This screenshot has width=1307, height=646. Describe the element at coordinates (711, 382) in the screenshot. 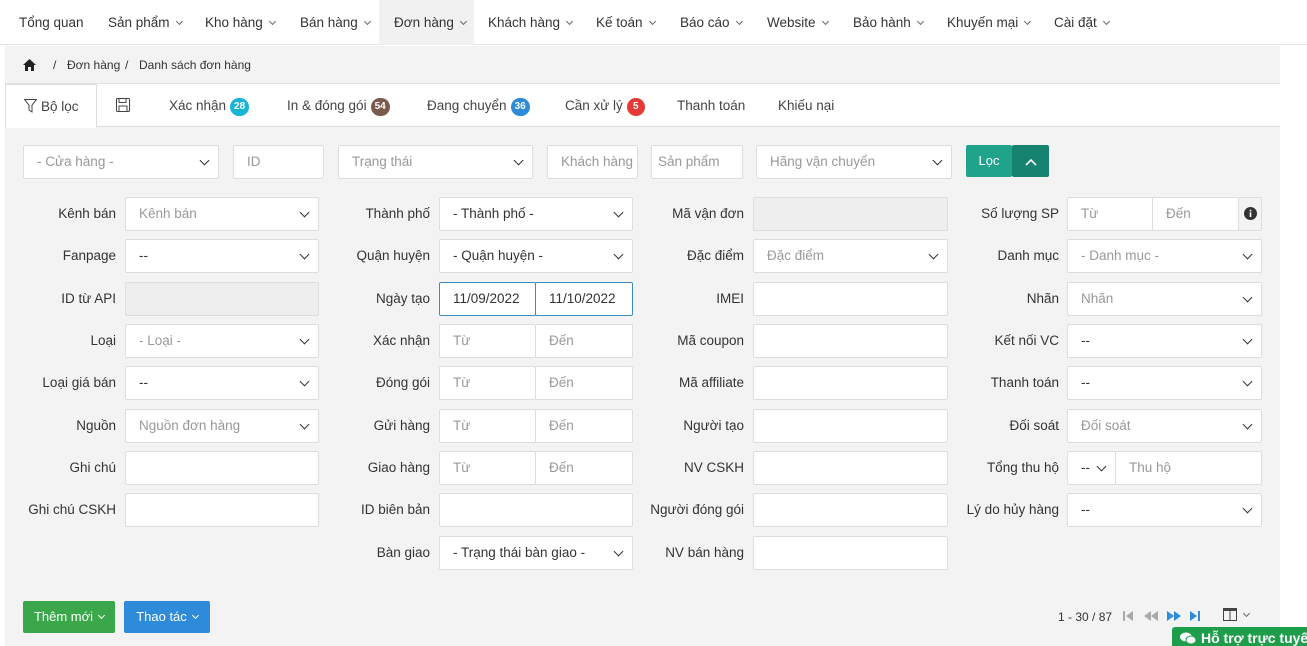

I see `affiliate-label: Mã affiliate` at that location.